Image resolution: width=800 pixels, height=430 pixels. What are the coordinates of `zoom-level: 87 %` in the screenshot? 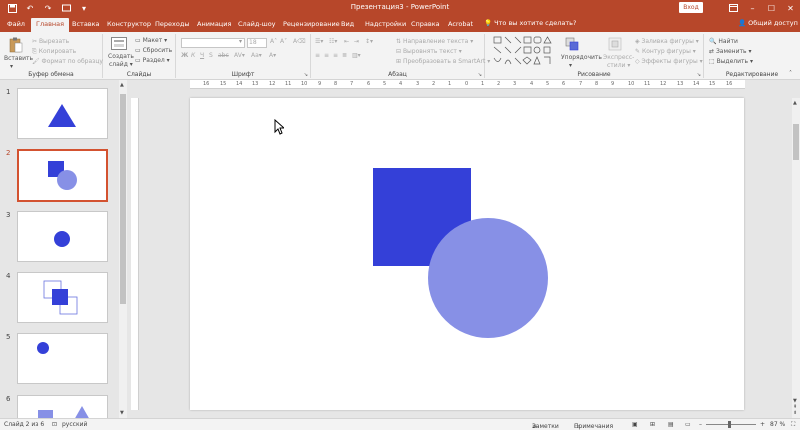 It's located at (777, 424).